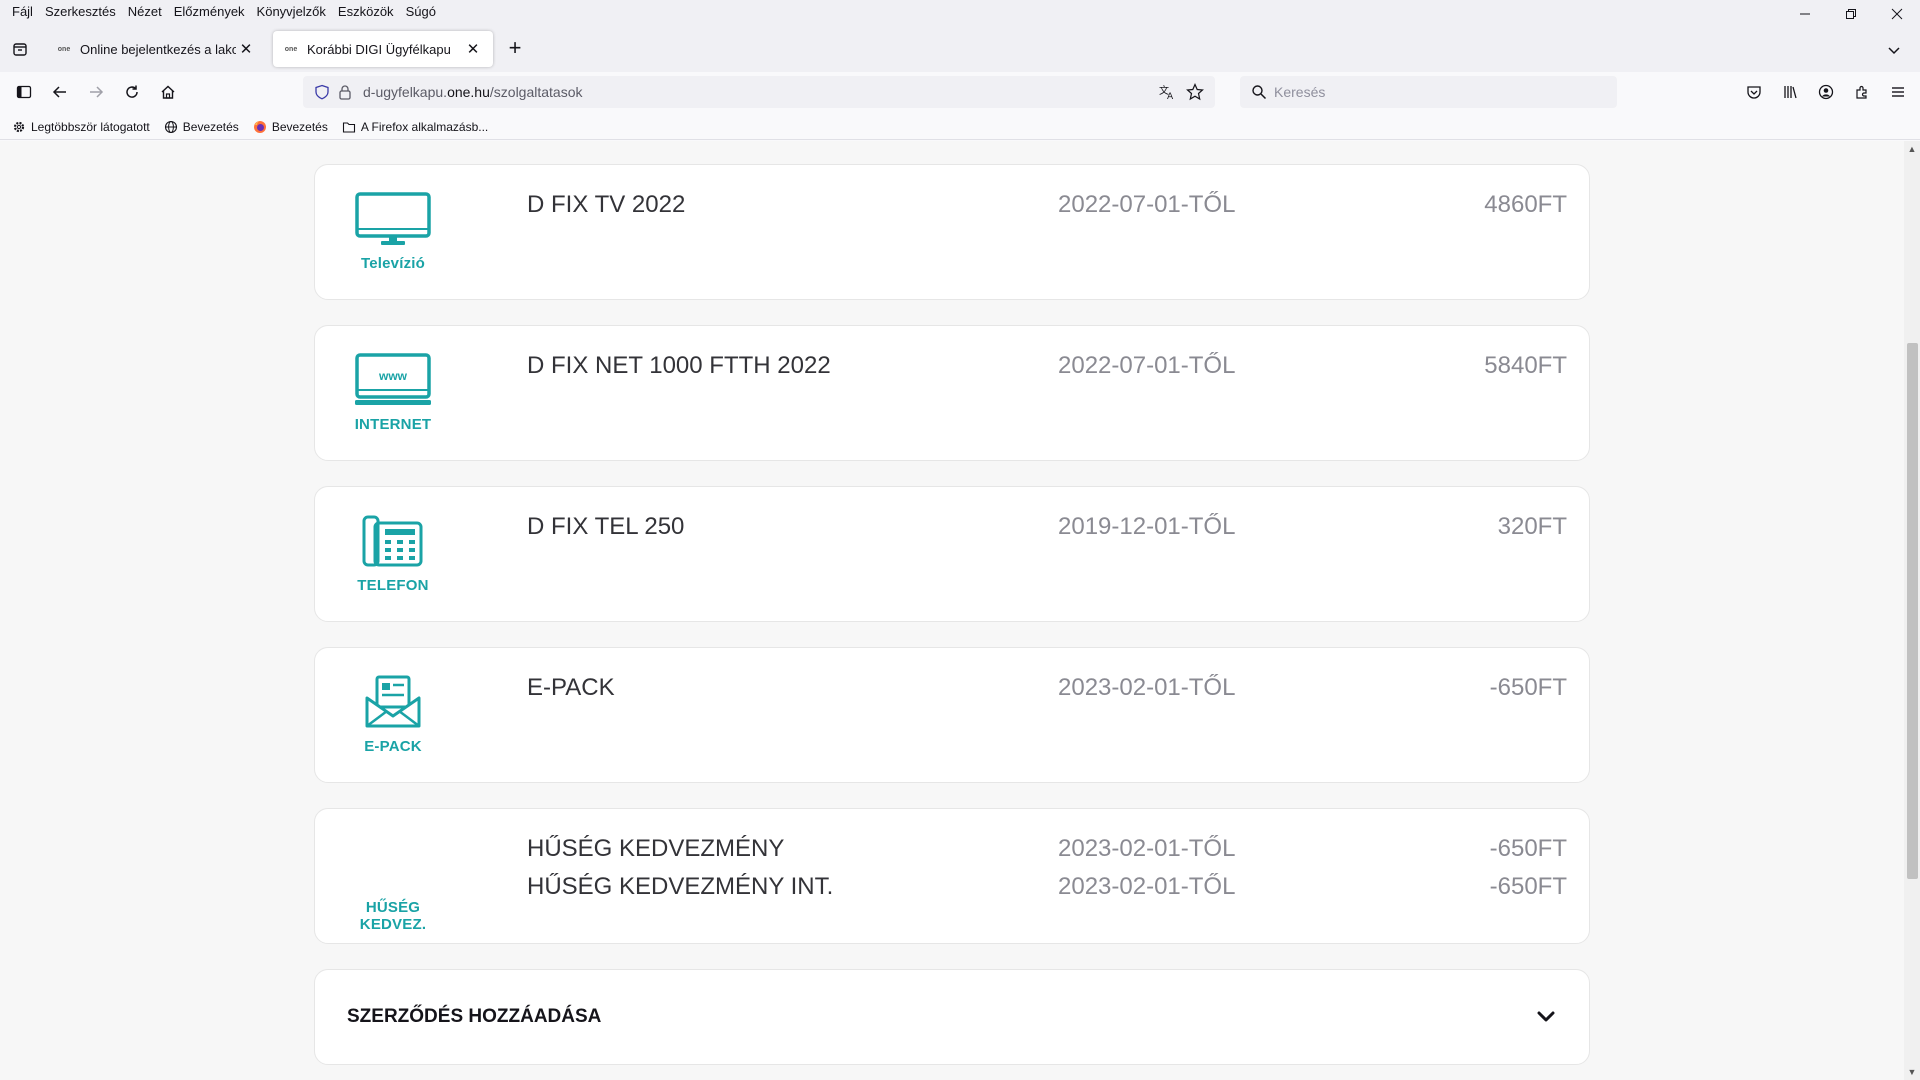 The height and width of the screenshot is (1080, 1920). I want to click on scroll-down-icon: ▼, so click(1912, 1072).